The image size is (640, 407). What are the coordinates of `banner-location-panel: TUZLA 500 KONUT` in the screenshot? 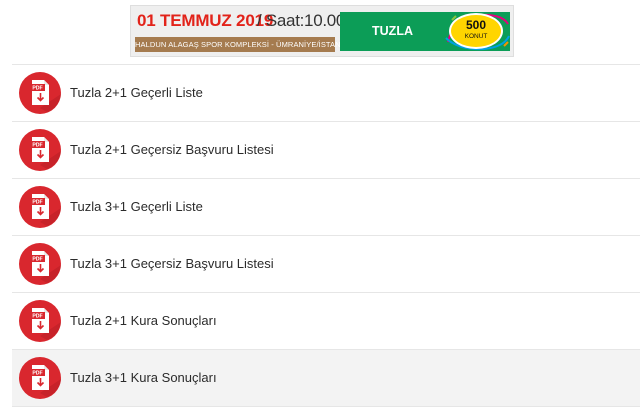 It's located at (425, 31).